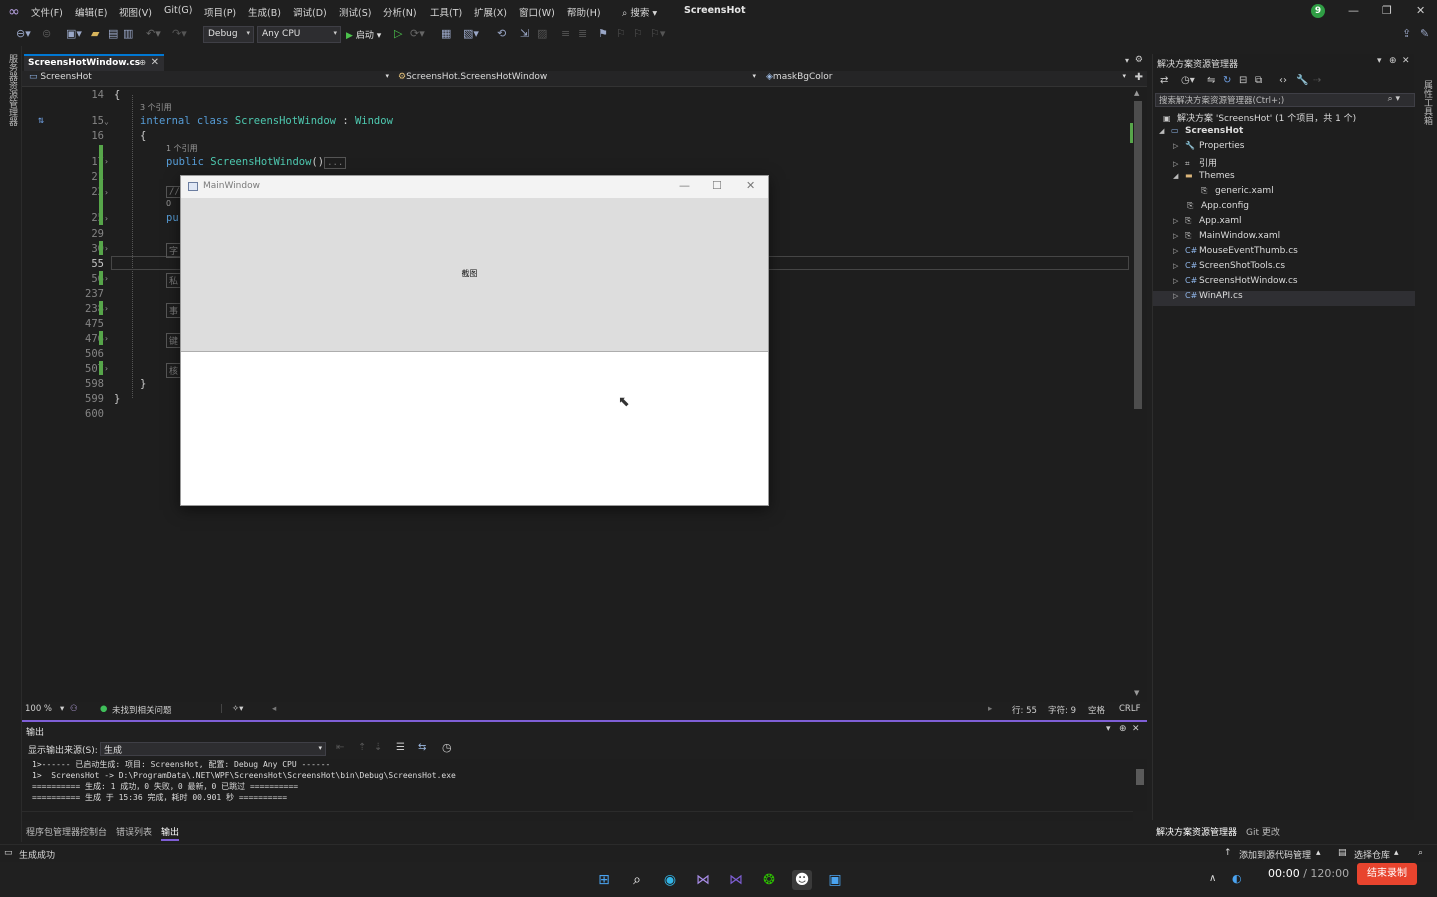 The width and height of the screenshot is (1437, 897). Describe the element at coordinates (38, 709) in the screenshot. I see `zoom-level: 100 %` at that location.